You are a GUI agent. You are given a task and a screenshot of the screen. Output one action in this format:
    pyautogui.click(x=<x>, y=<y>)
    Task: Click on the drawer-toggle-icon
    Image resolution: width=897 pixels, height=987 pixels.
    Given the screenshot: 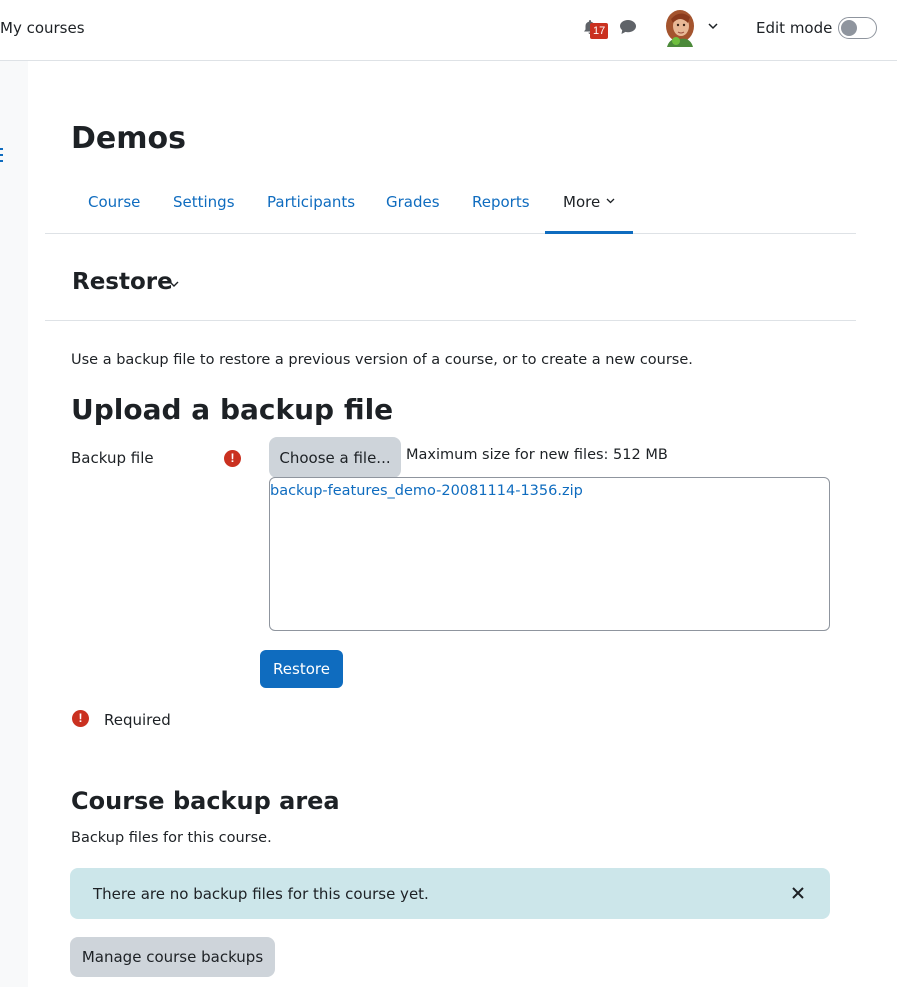 What is the action you would take?
    pyautogui.click(x=1, y=155)
    